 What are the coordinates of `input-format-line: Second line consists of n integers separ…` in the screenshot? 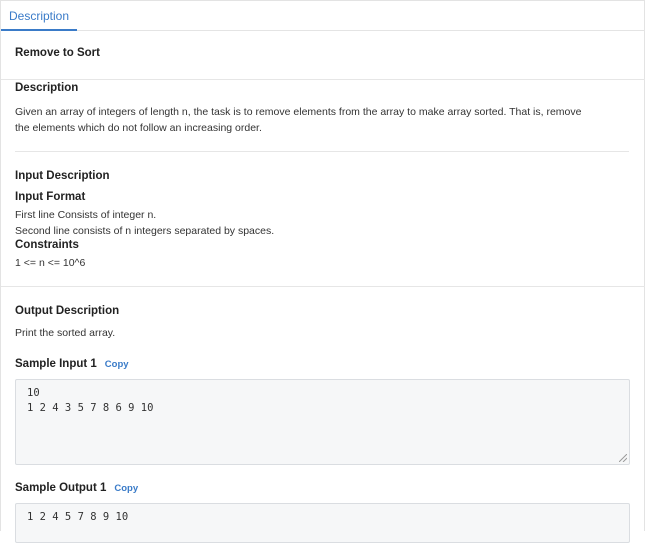 It's located at (145, 231).